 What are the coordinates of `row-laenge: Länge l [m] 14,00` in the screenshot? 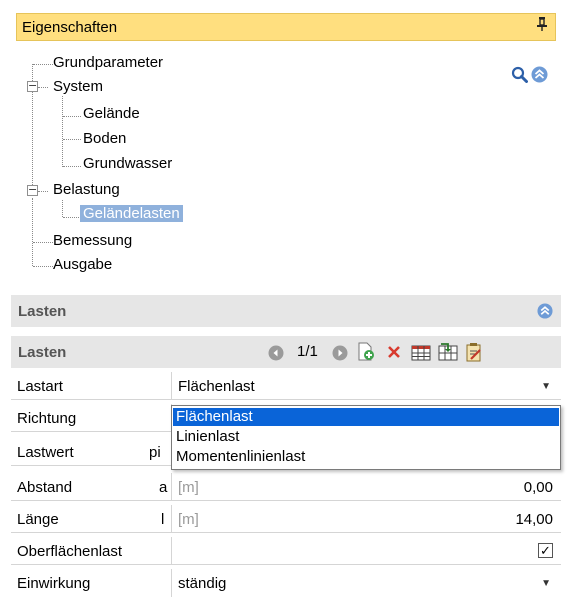 It's located at (286, 519).